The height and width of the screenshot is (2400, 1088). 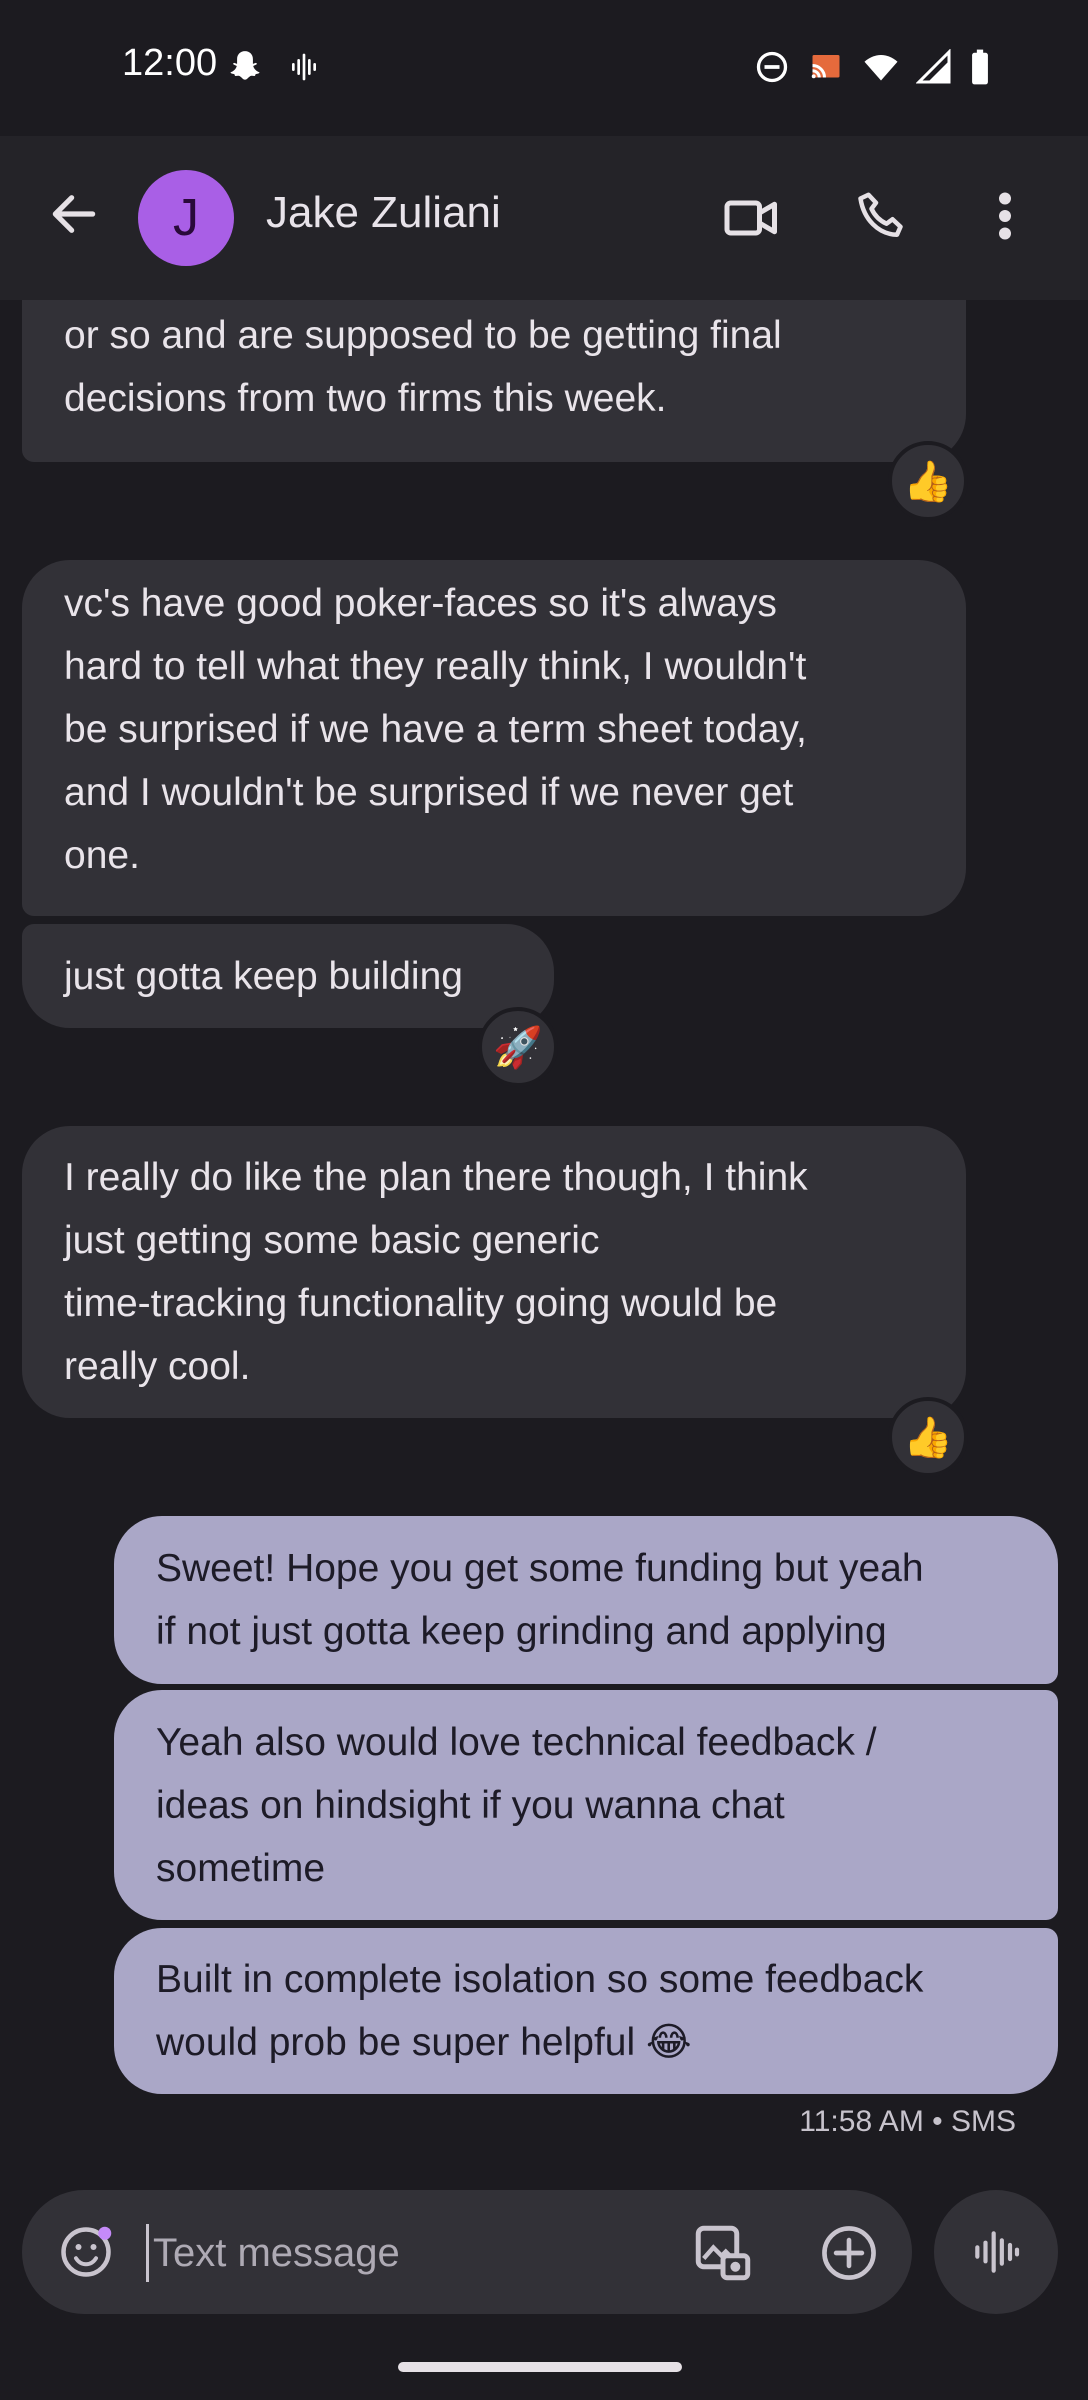 What do you see at coordinates (365, 398) in the screenshot?
I see `message-text-line: decisions from two firms this week.` at bounding box center [365, 398].